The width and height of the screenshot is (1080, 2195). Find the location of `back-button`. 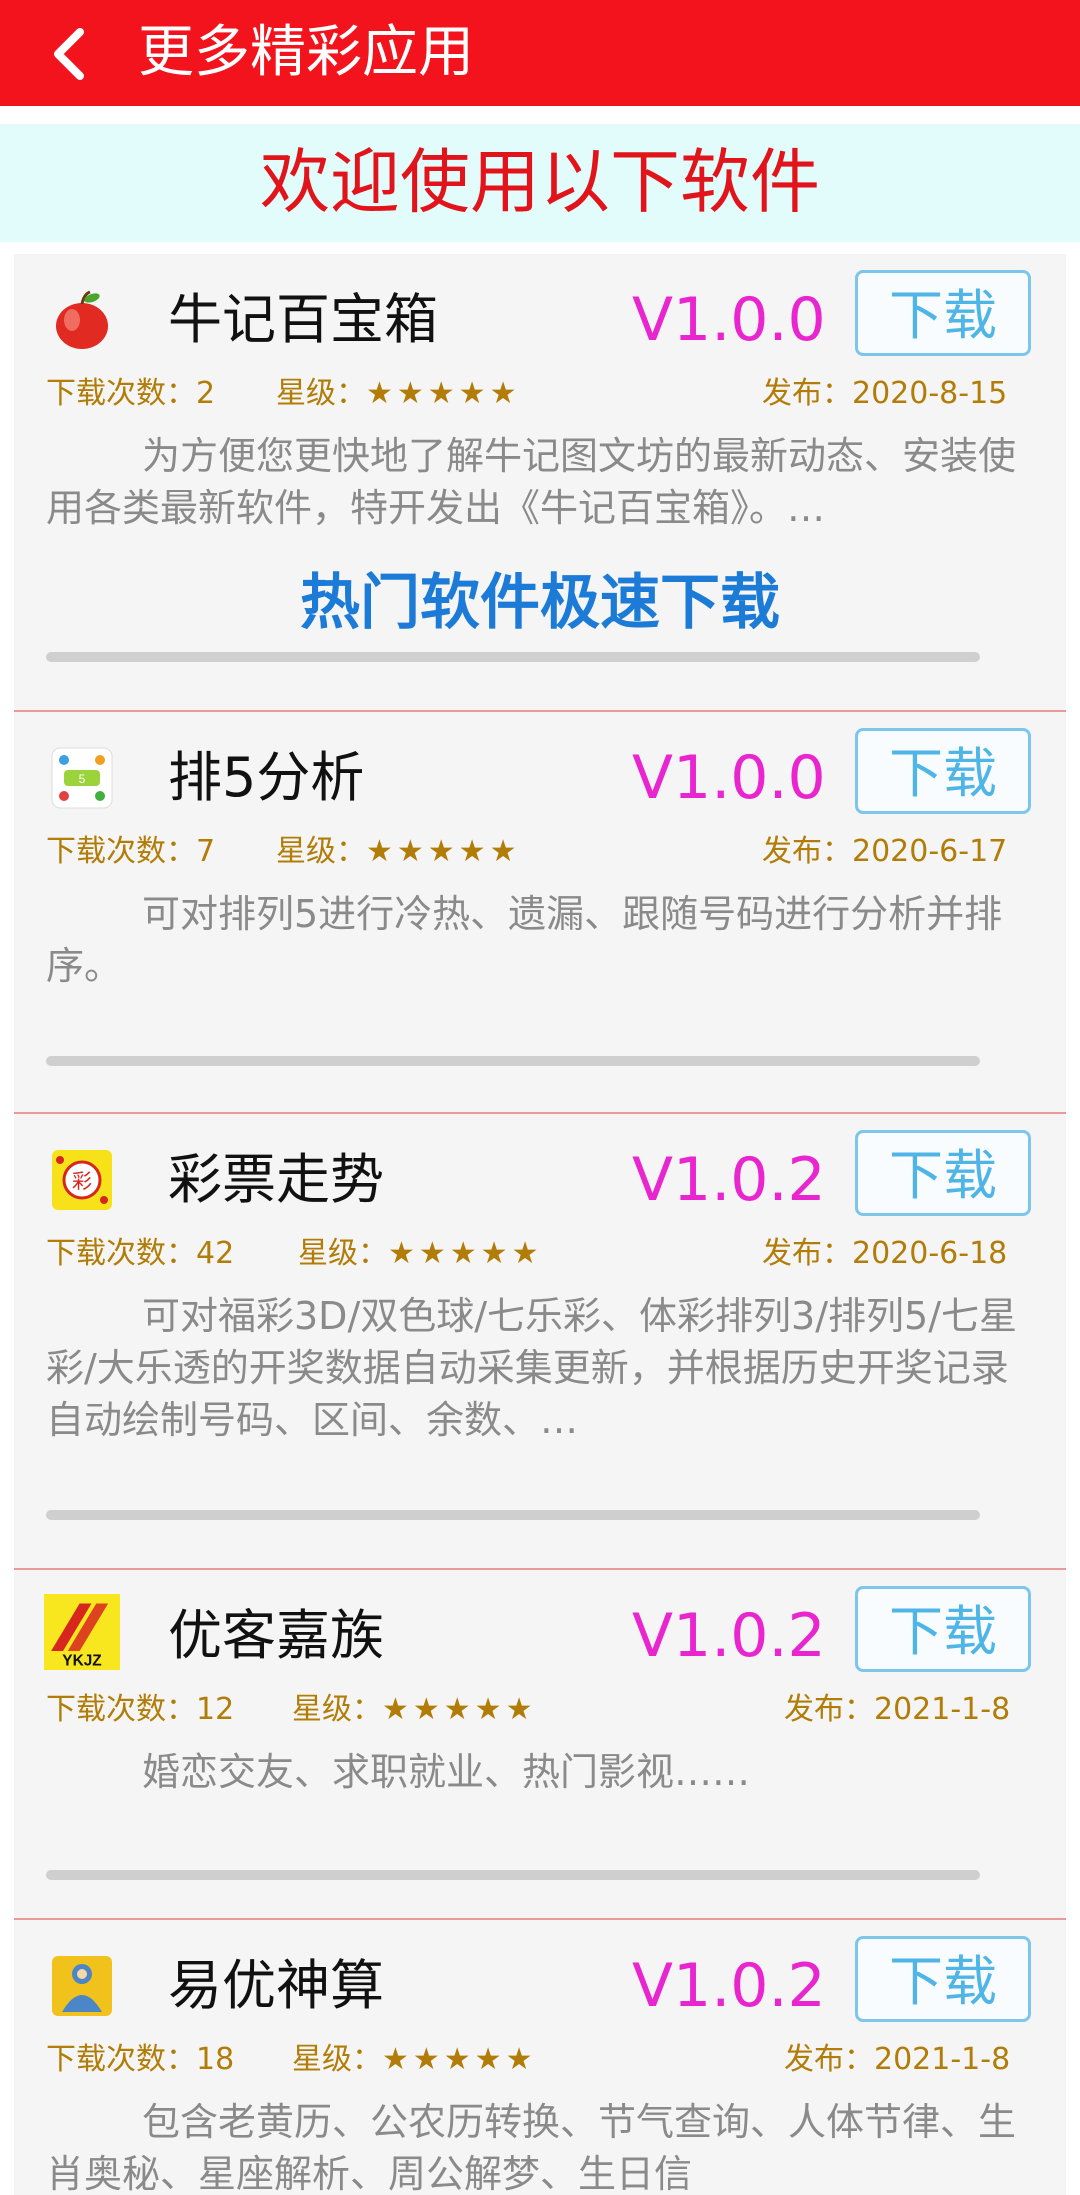

back-button is located at coordinates (68, 54).